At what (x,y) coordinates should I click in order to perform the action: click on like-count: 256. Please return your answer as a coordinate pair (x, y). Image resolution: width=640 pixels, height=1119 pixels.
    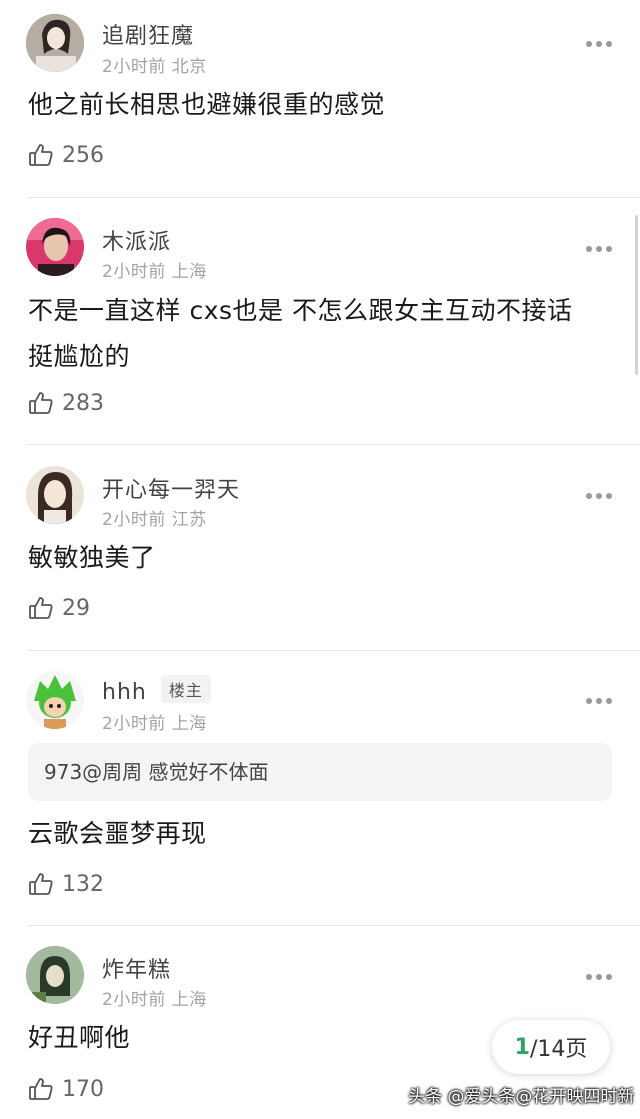
    Looking at the image, I should click on (83, 155).